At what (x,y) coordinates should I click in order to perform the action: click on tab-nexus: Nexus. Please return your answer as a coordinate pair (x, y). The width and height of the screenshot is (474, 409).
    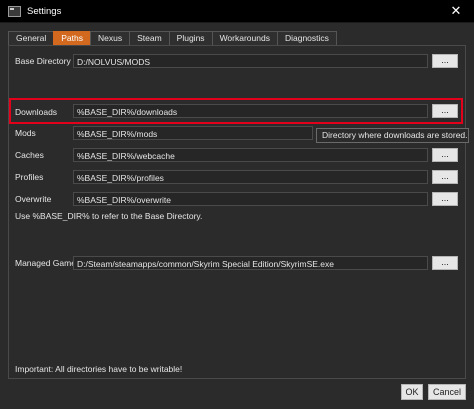
    Looking at the image, I should click on (110, 38).